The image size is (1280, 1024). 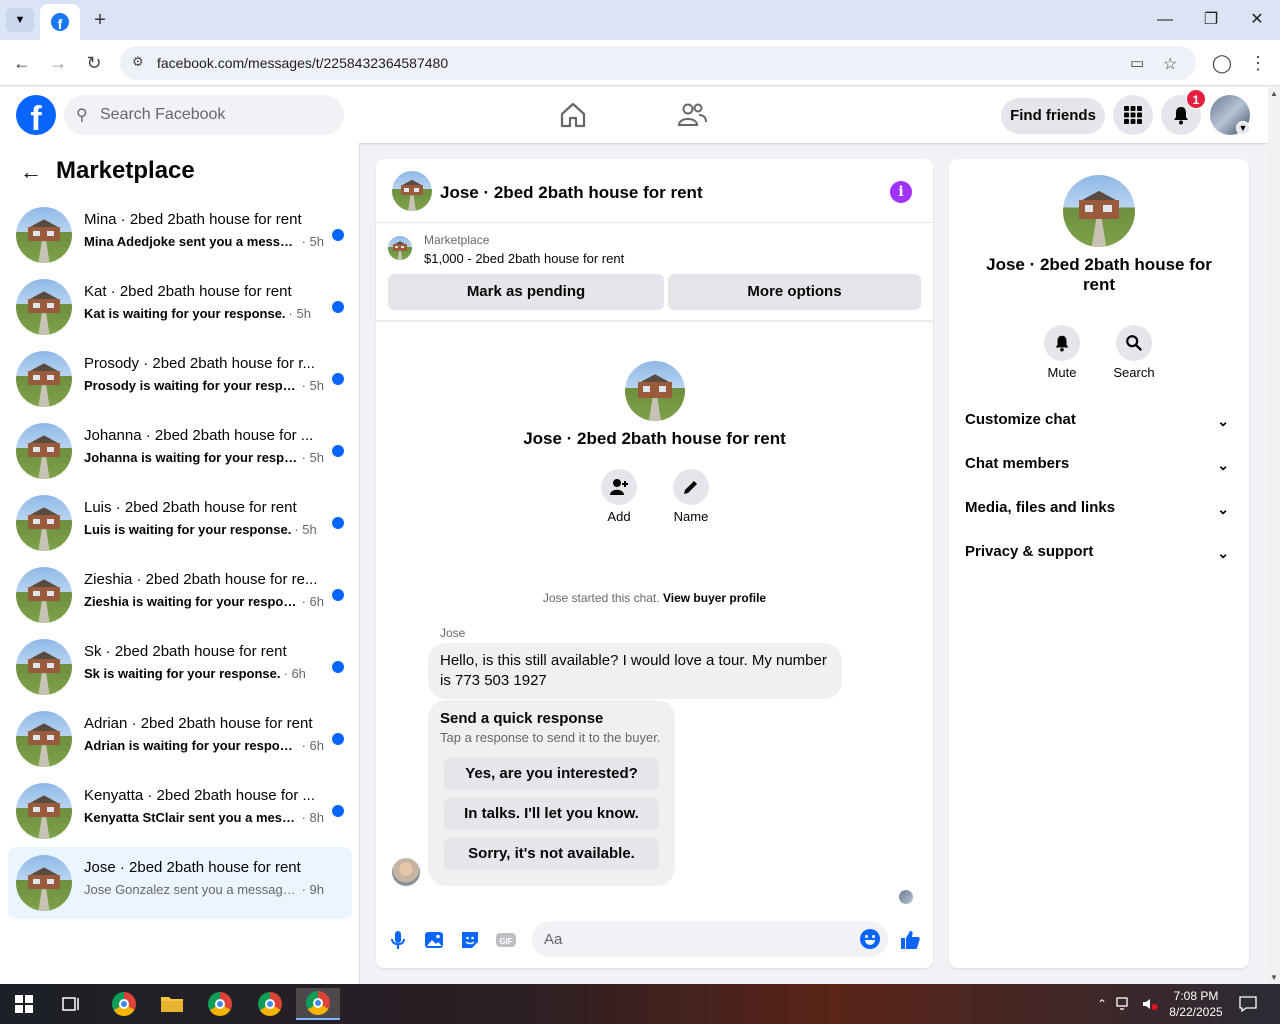 I want to click on listing-price: $1,000 - 2bed 2bath house for rent, so click(x=524, y=258).